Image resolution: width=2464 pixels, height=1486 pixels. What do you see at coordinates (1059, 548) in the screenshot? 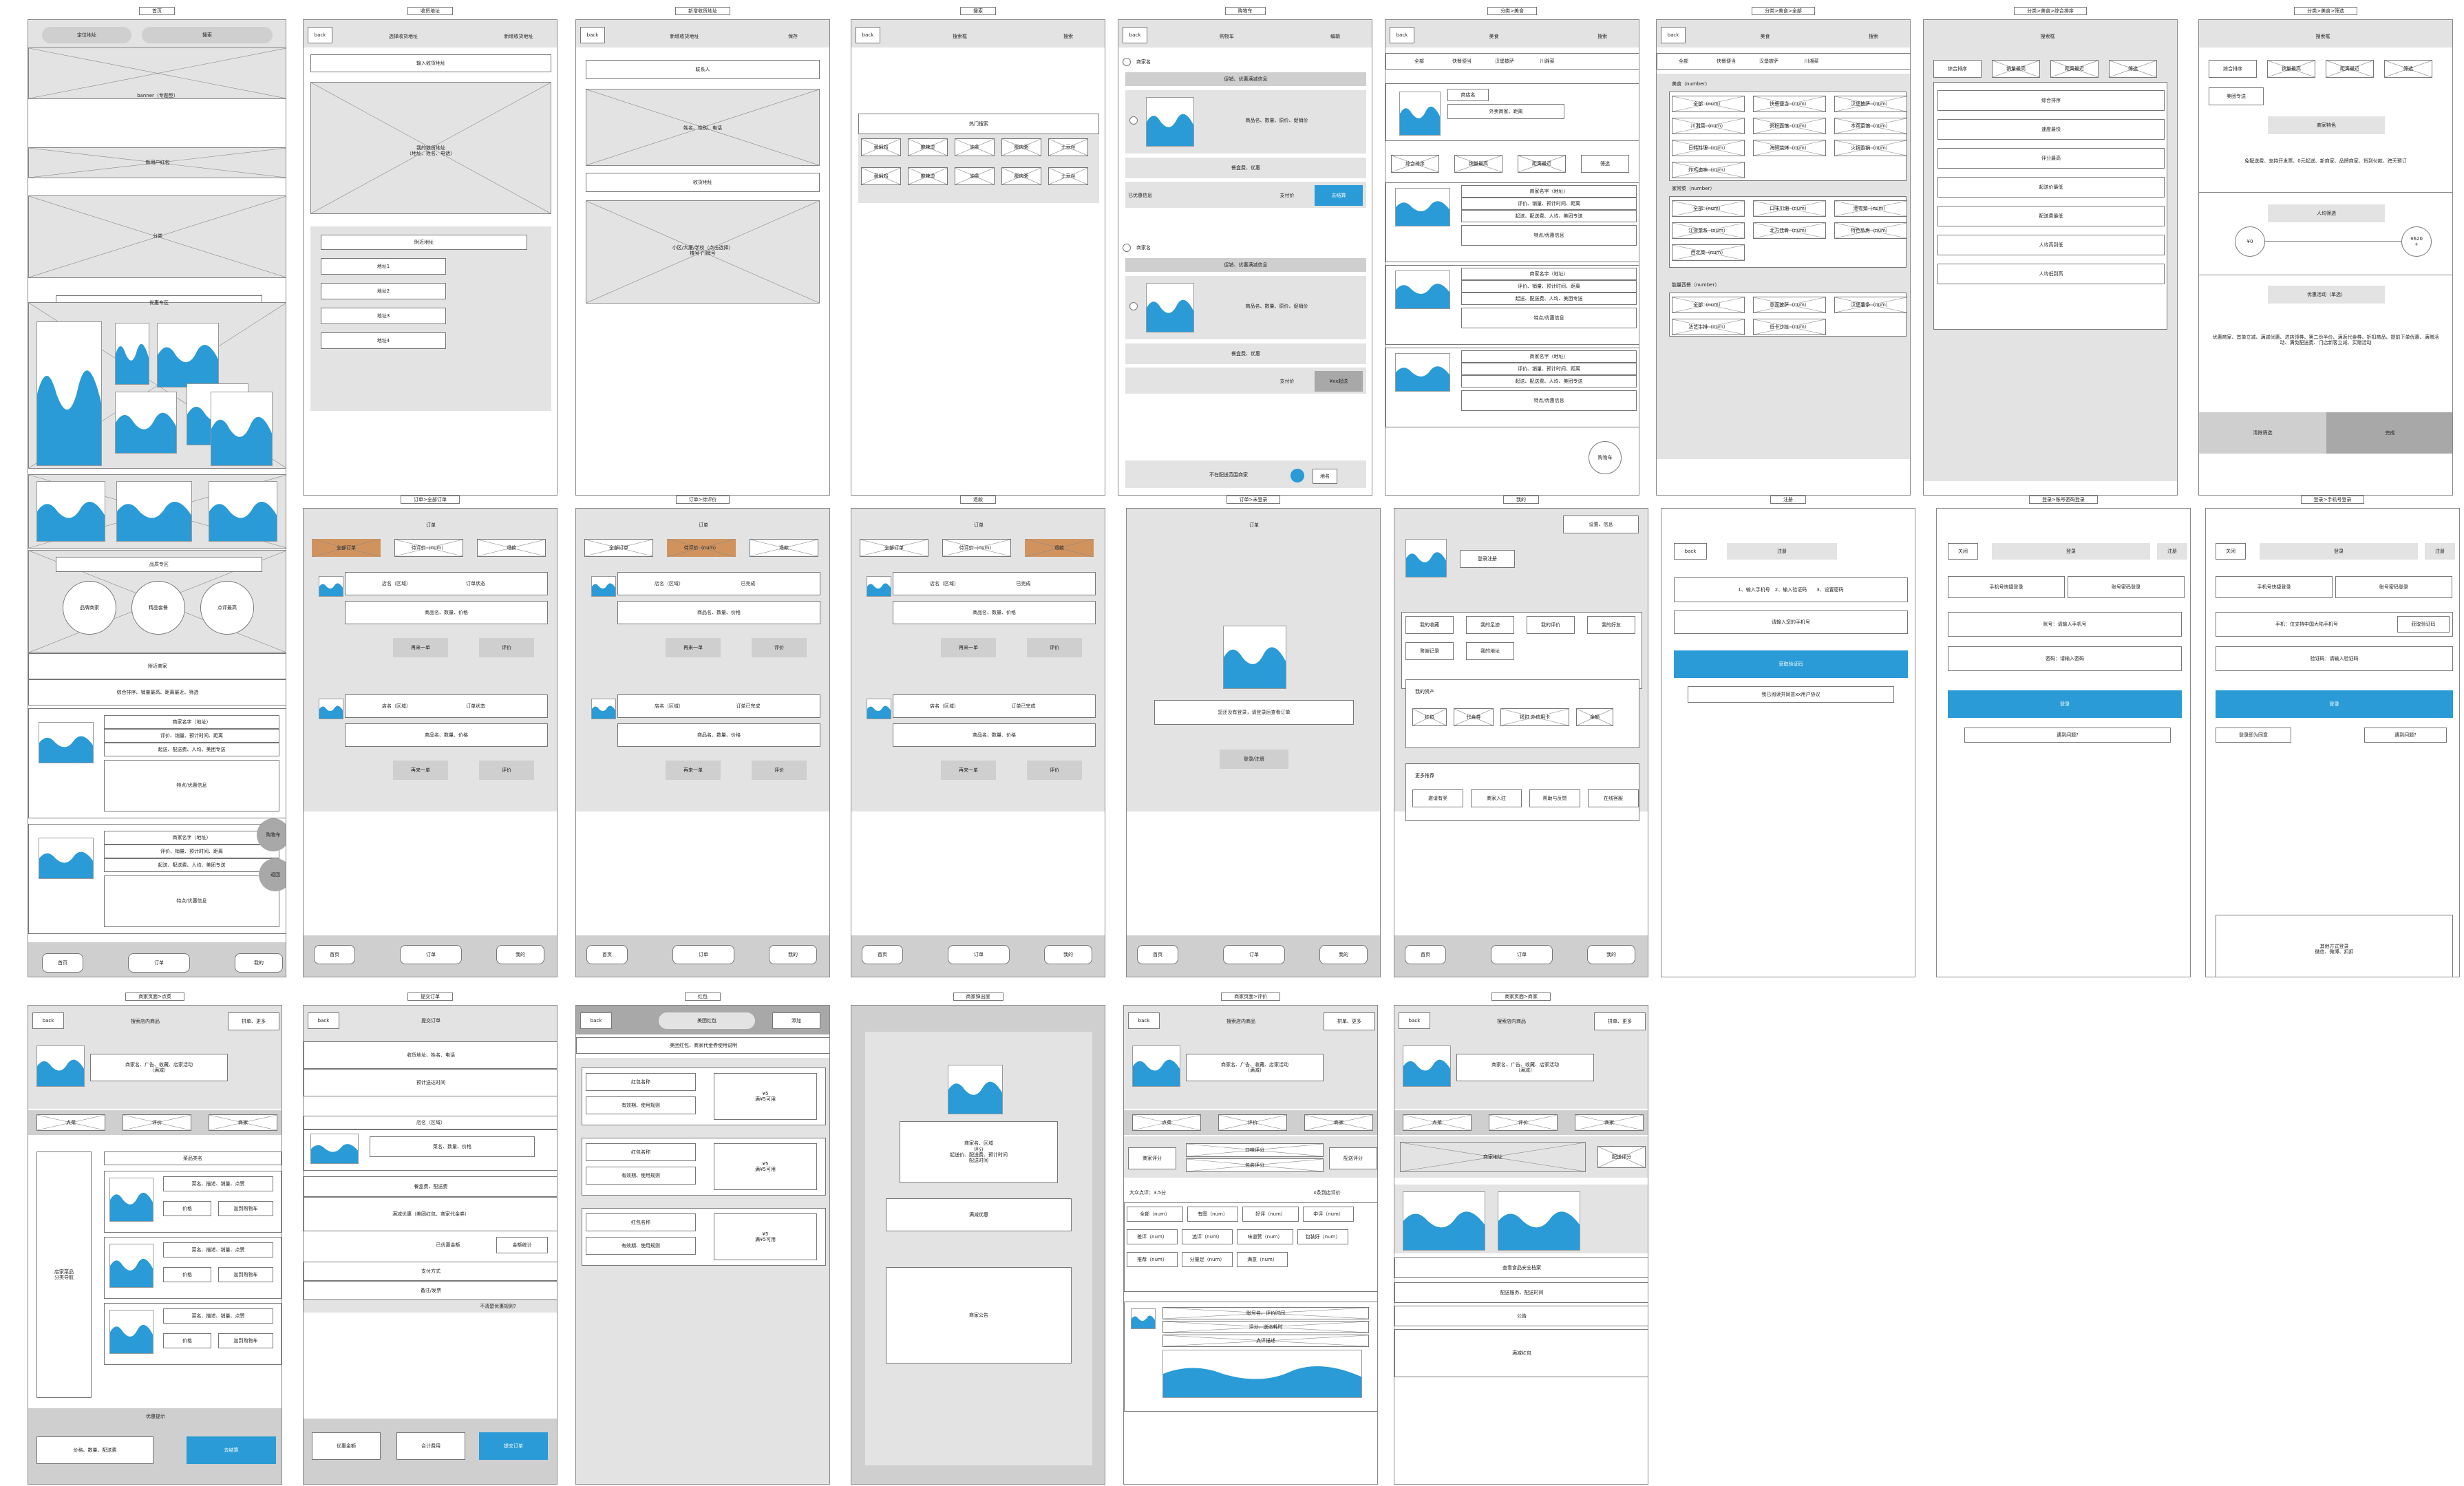
I see `order-tab: 退款` at bounding box center [1059, 548].